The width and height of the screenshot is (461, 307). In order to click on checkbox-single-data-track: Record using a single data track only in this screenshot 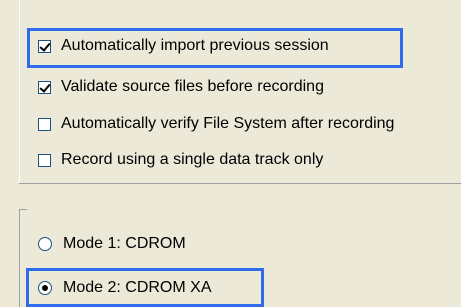, I will do `click(180, 160)`.